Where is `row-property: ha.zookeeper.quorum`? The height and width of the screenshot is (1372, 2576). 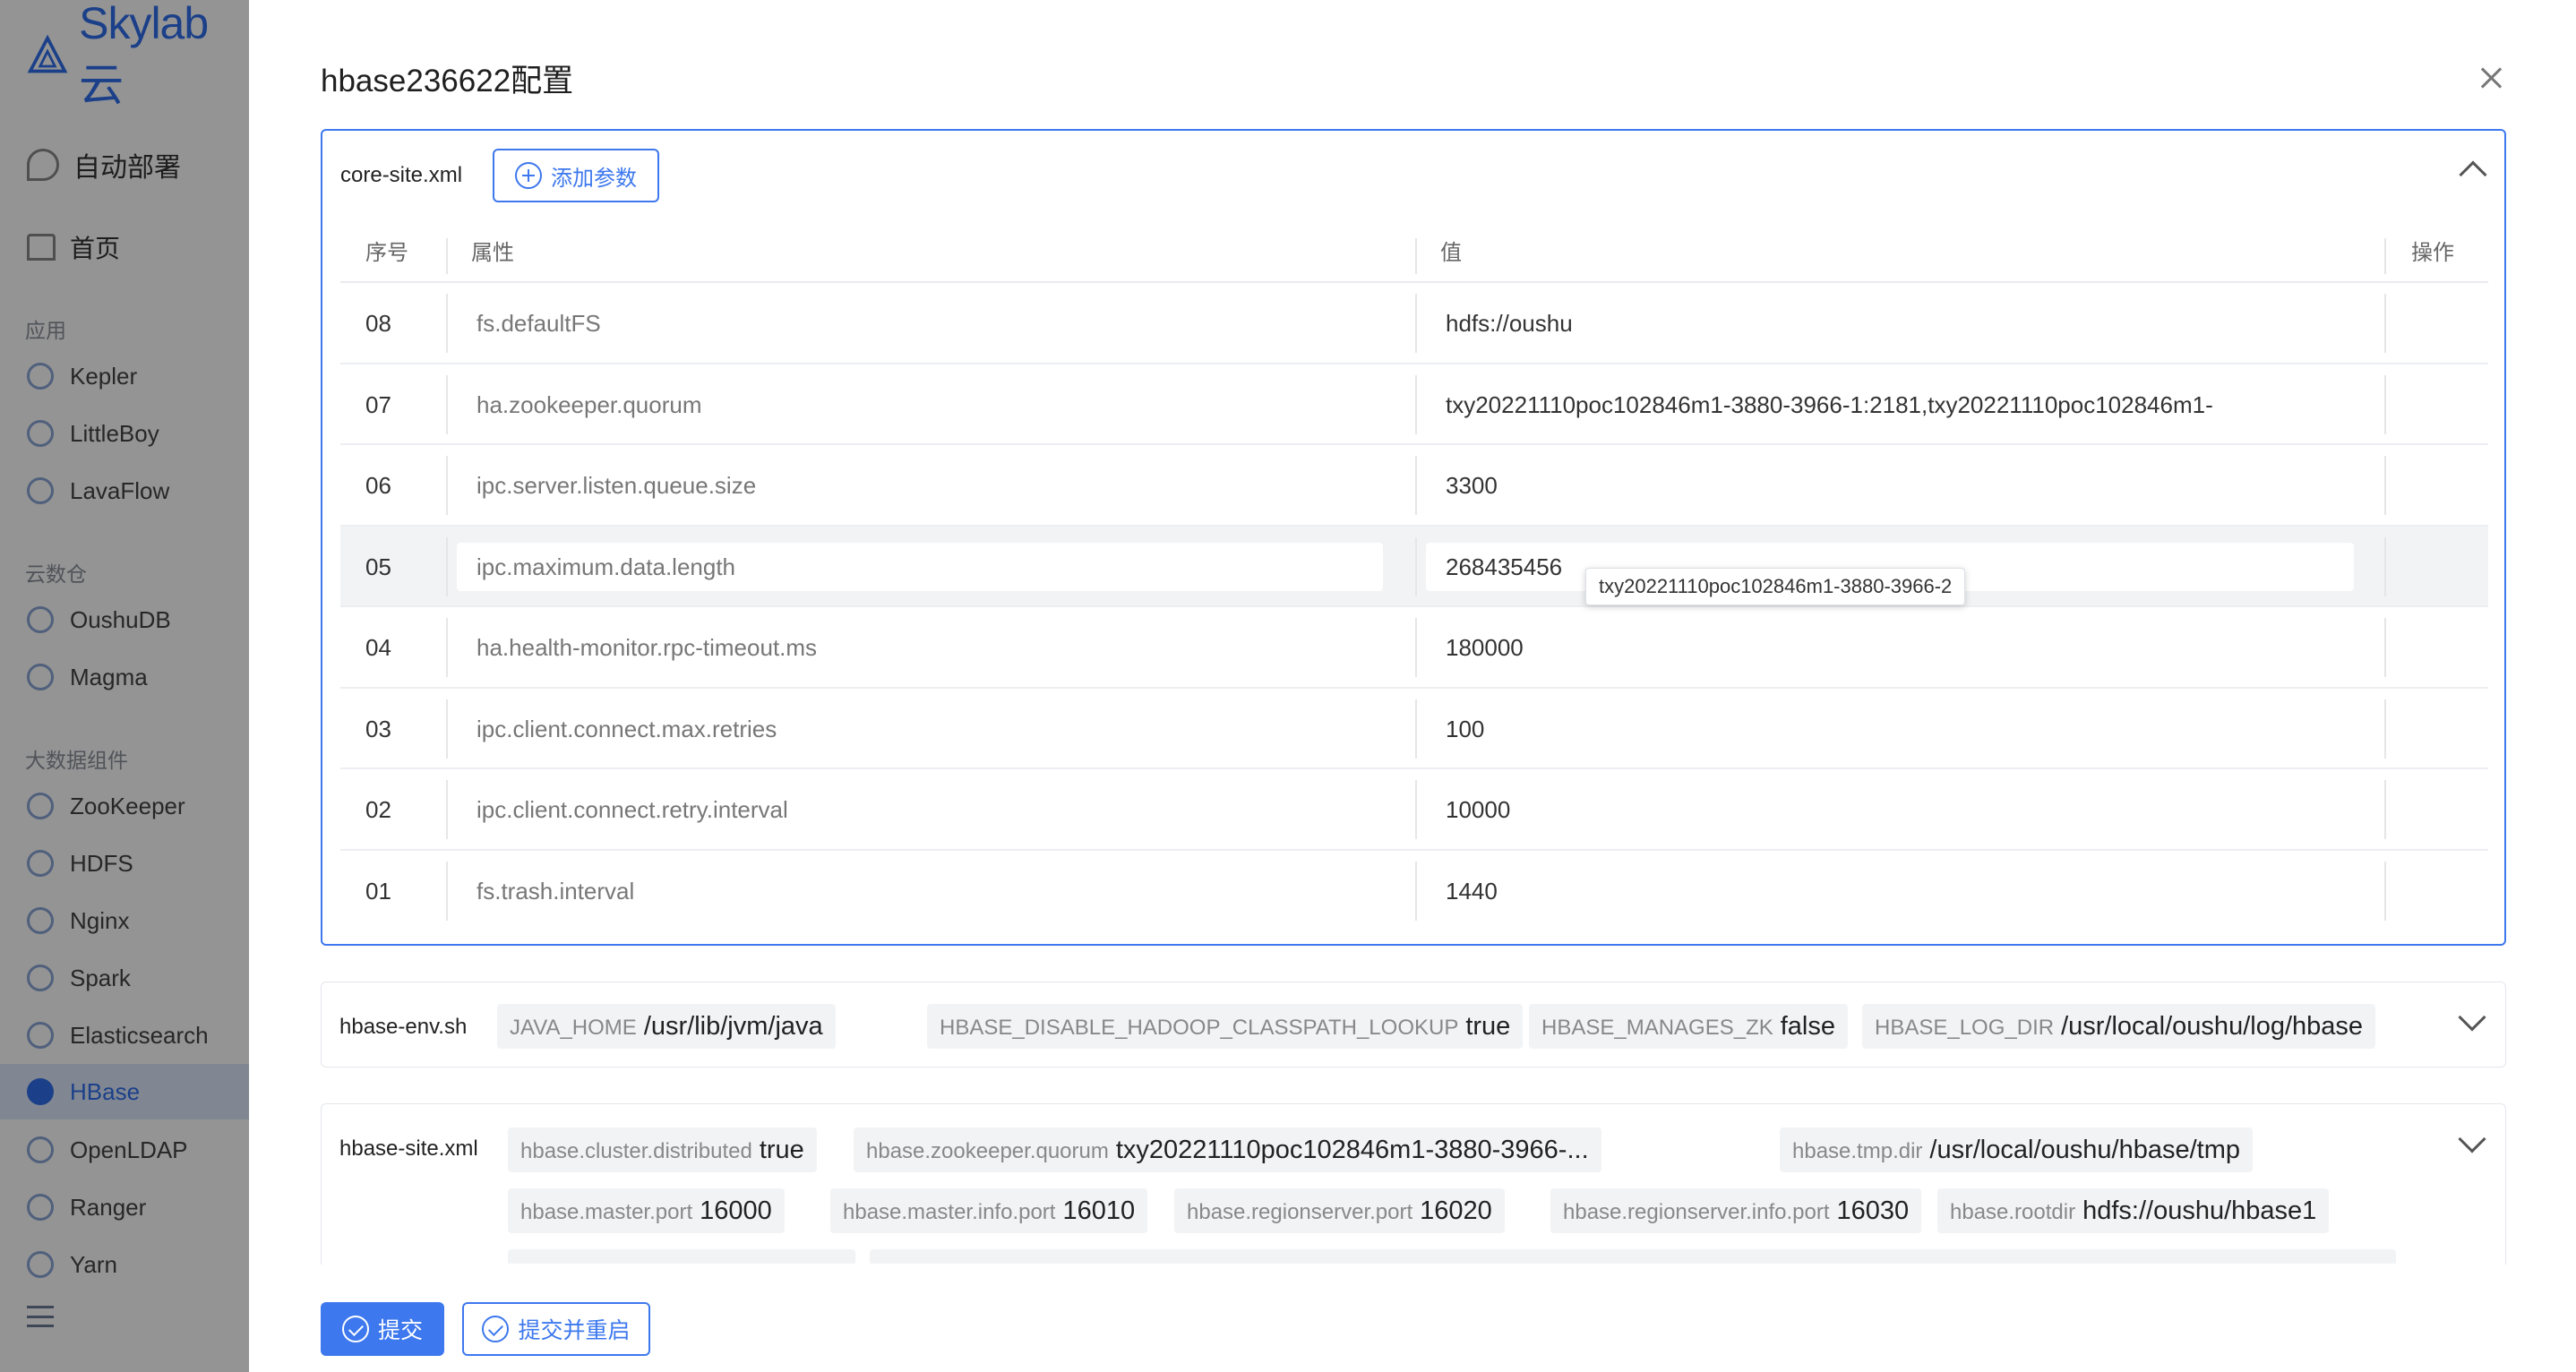 row-property: ha.zookeeper.quorum is located at coordinates (942, 404).